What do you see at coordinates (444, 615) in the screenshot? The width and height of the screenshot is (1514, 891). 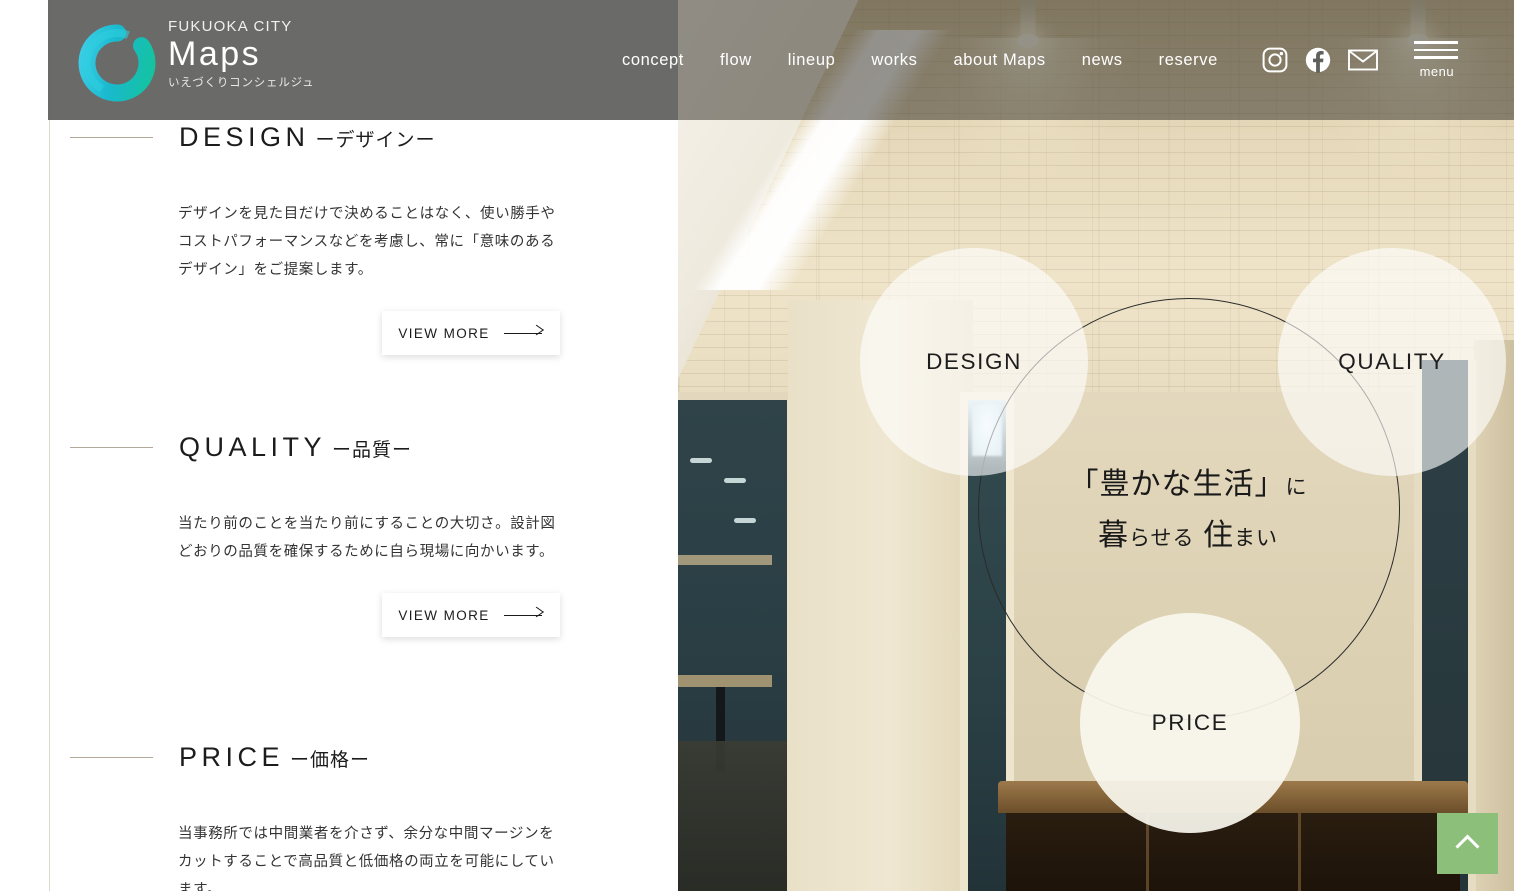 I see `quality-view-more-label: VIEW MORE` at bounding box center [444, 615].